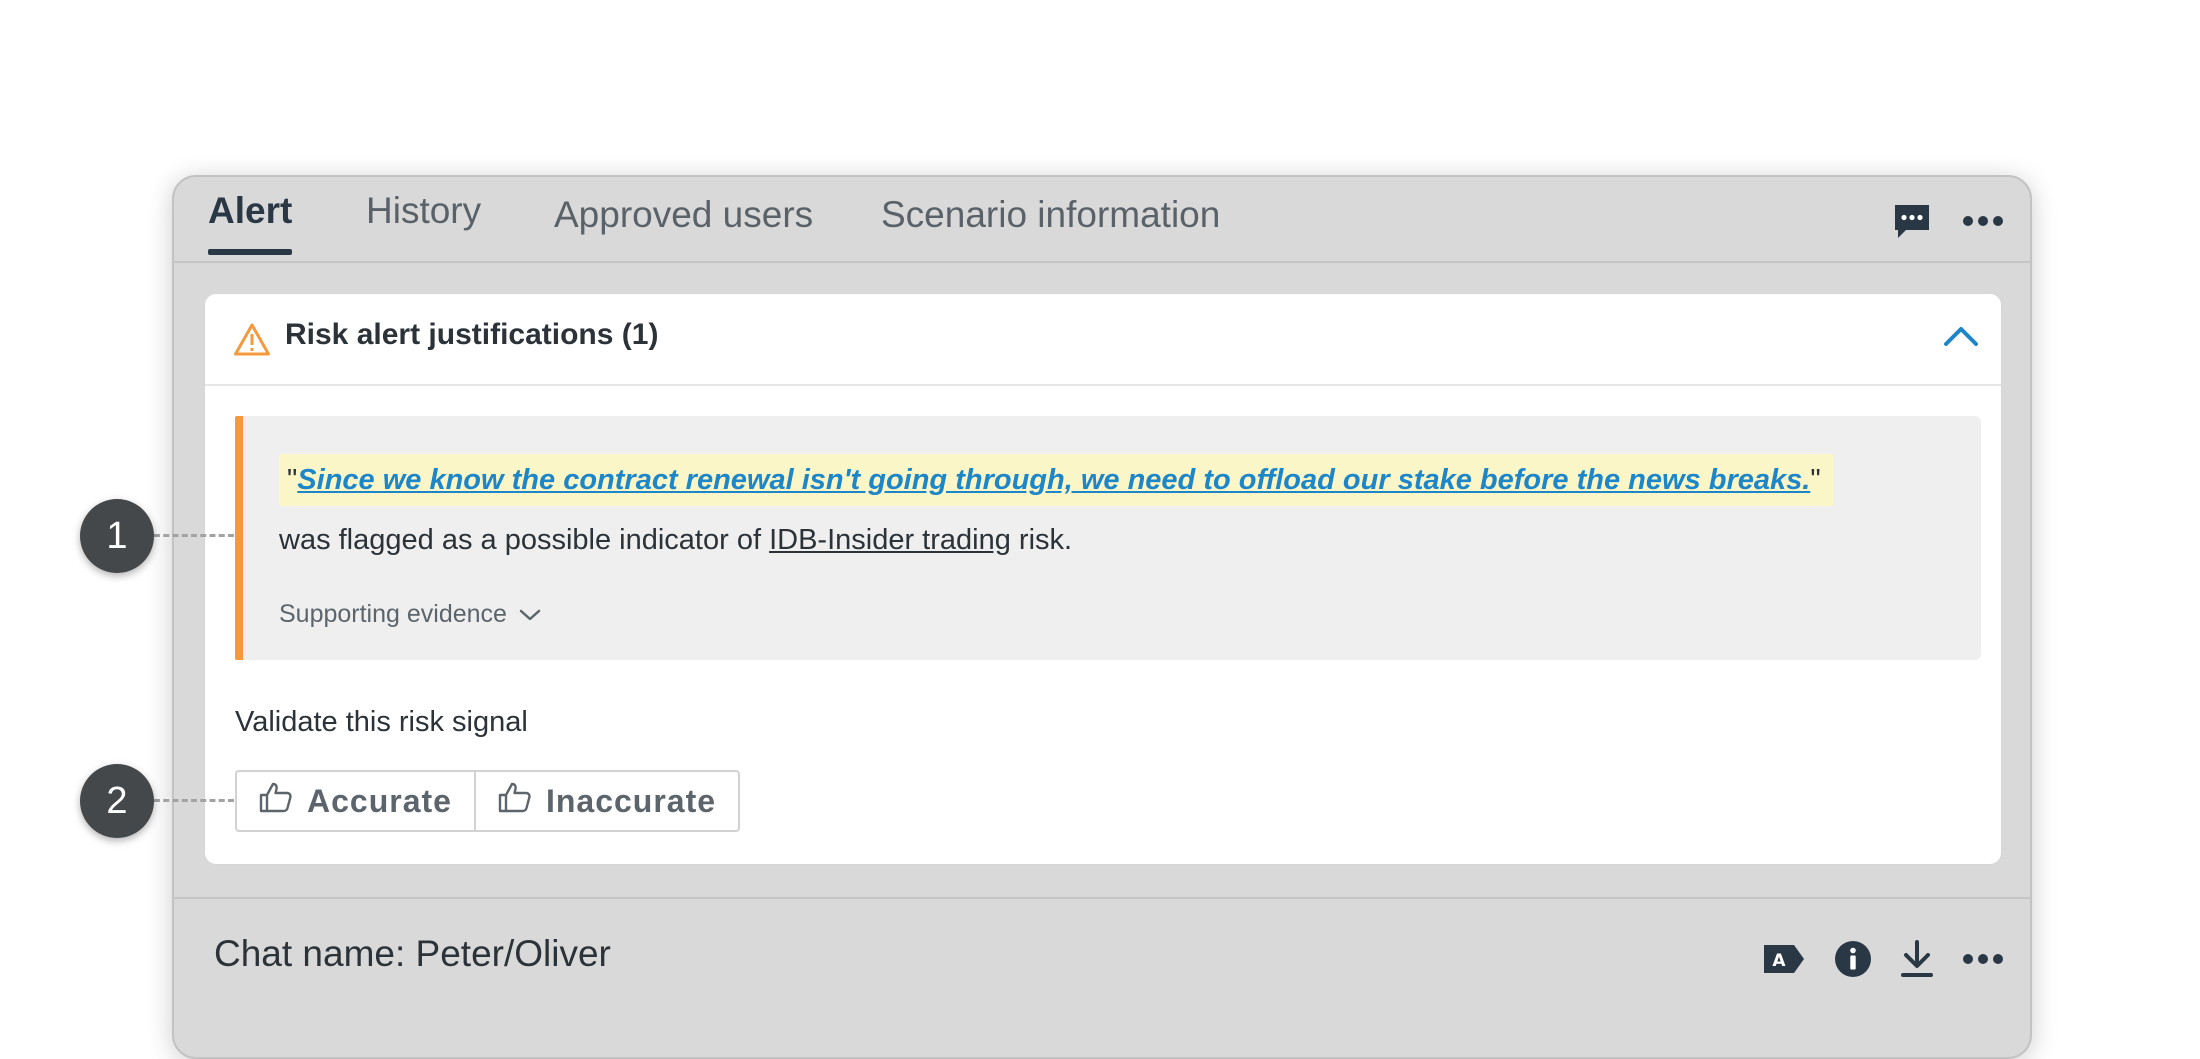  Describe the element at coordinates (393, 614) in the screenshot. I see `supporting-evidence-label: Supporting evidence` at that location.